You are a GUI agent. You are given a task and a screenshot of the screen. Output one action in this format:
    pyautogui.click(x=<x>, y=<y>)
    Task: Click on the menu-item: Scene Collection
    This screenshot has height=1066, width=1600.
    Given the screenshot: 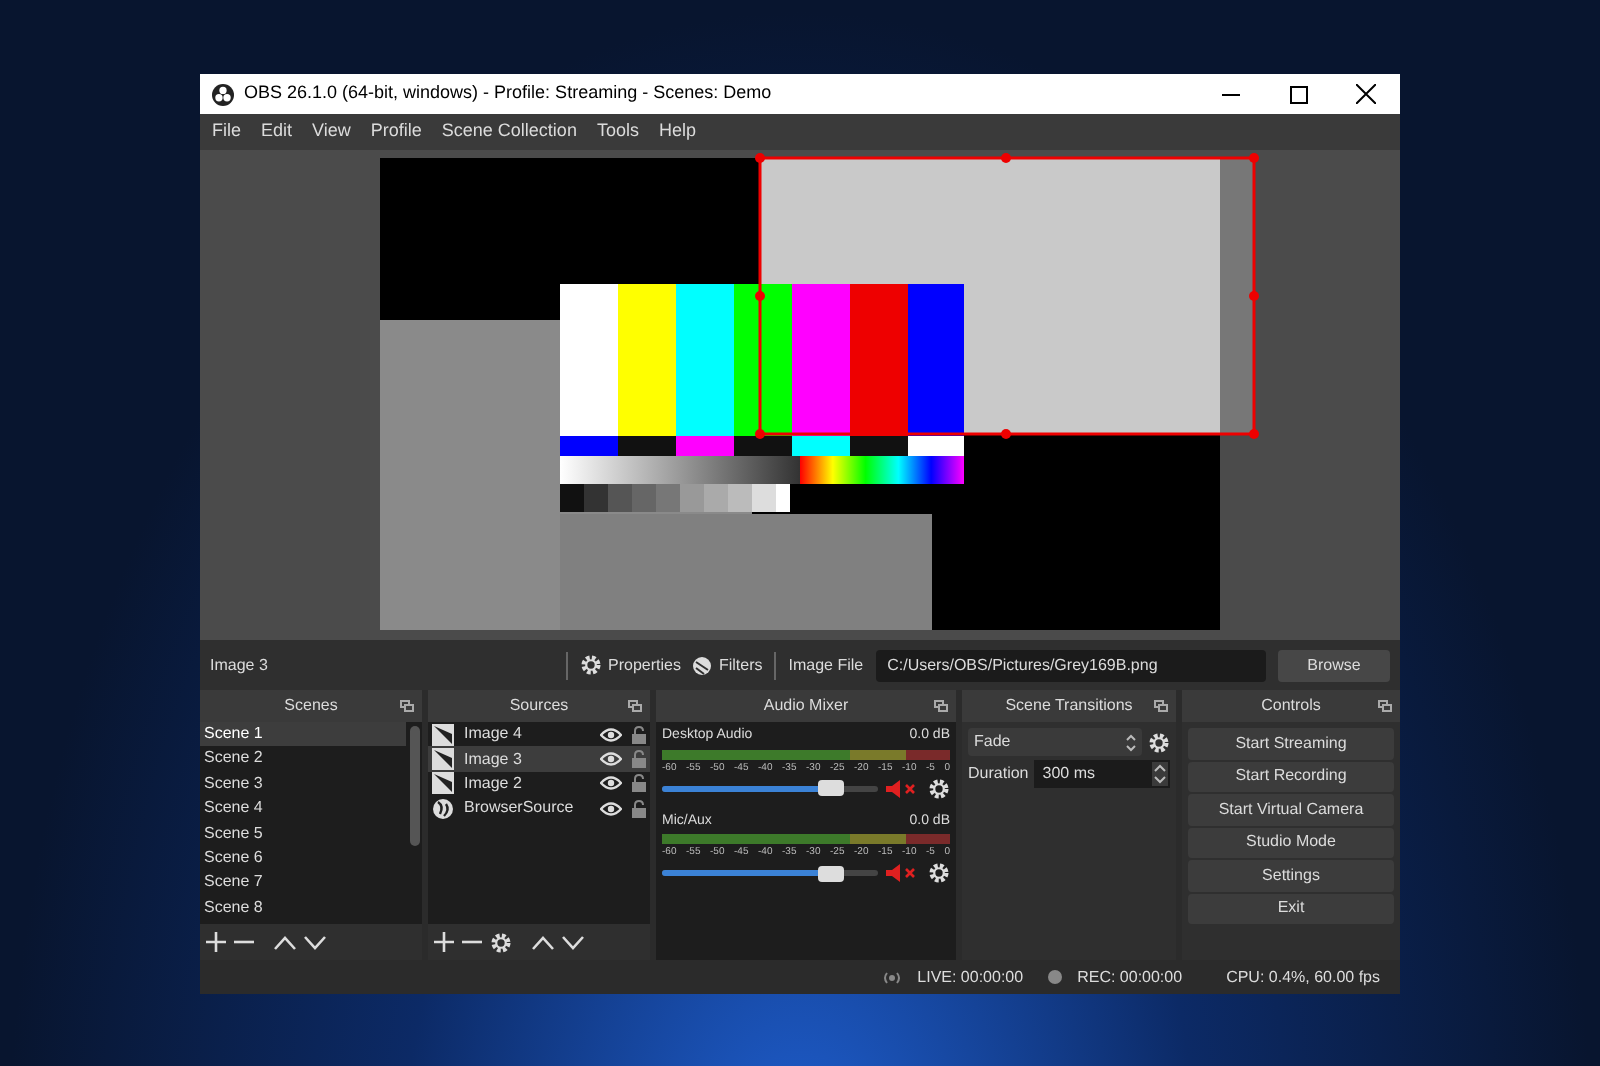 What is the action you would take?
    pyautogui.click(x=509, y=132)
    